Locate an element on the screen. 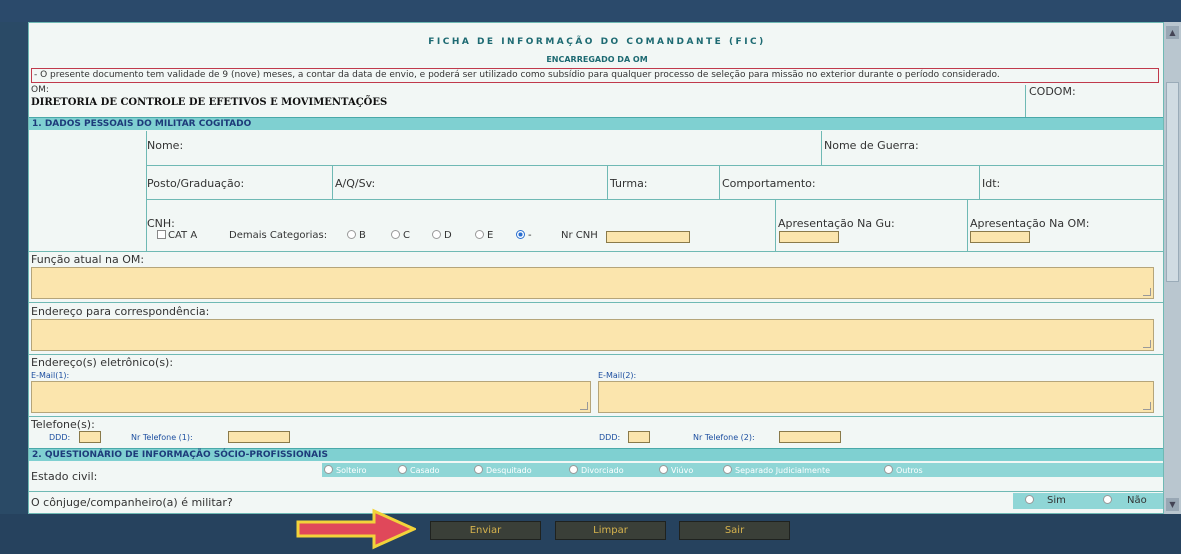 This screenshot has width=1181, height=554. cat-a-option: CAT A is located at coordinates (177, 235).